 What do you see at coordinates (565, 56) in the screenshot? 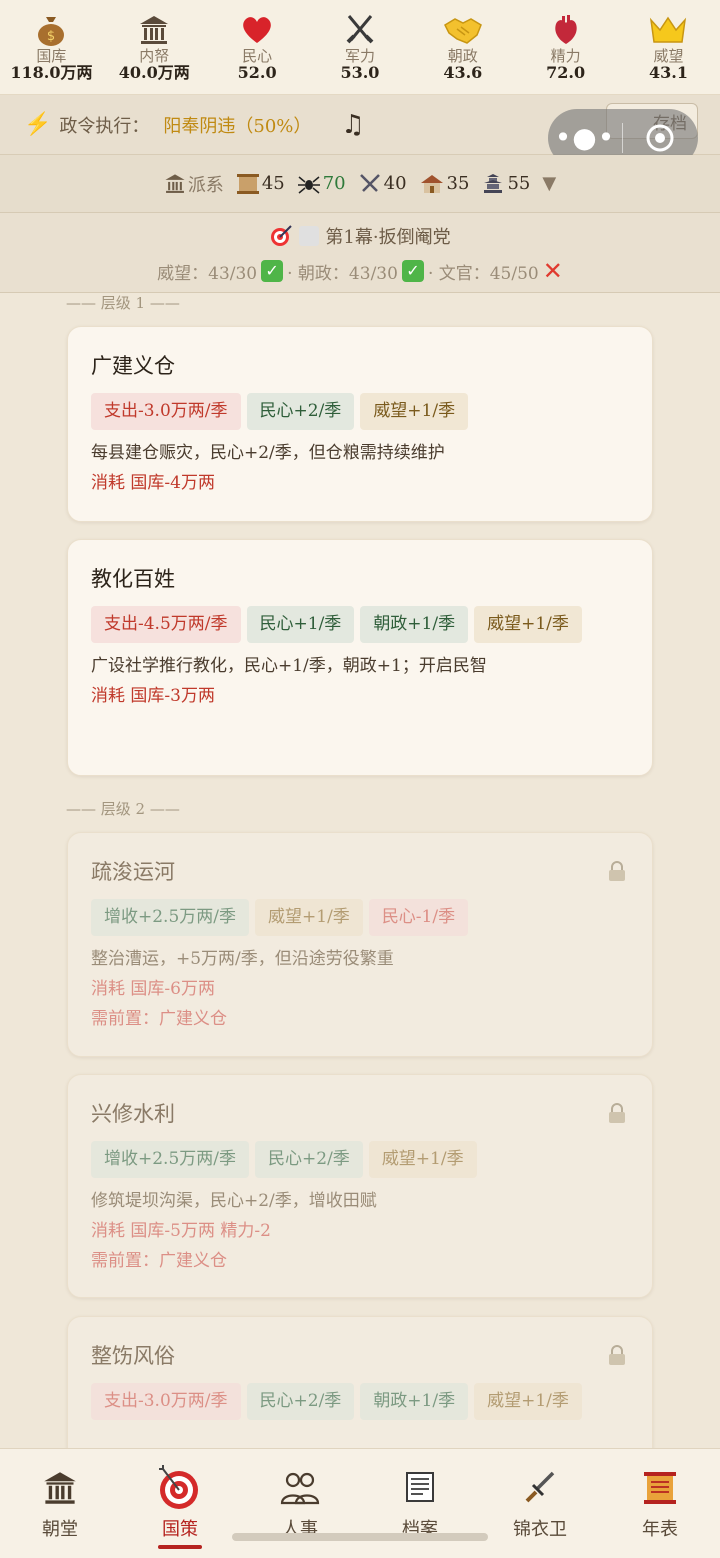
I see `stat-label: 精力` at bounding box center [565, 56].